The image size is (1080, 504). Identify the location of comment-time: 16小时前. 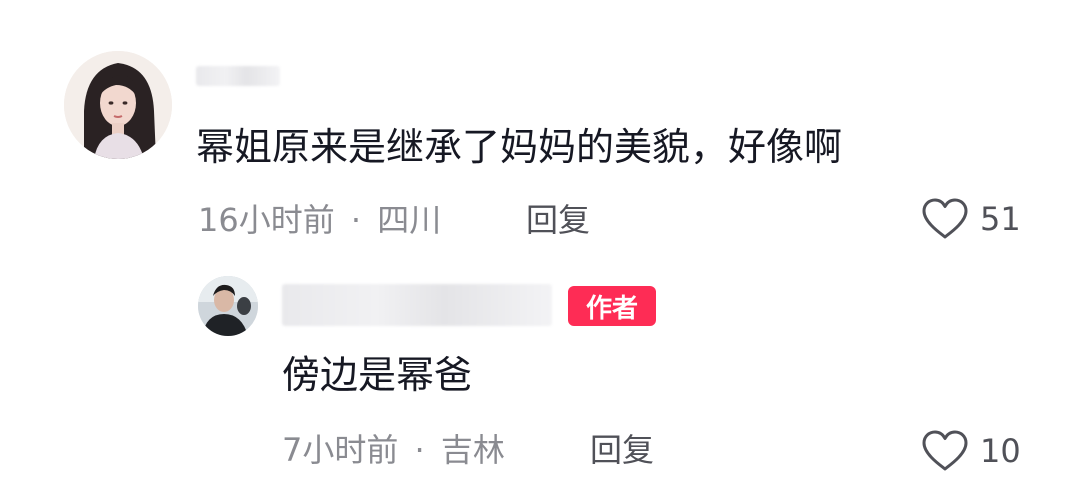
(266, 220).